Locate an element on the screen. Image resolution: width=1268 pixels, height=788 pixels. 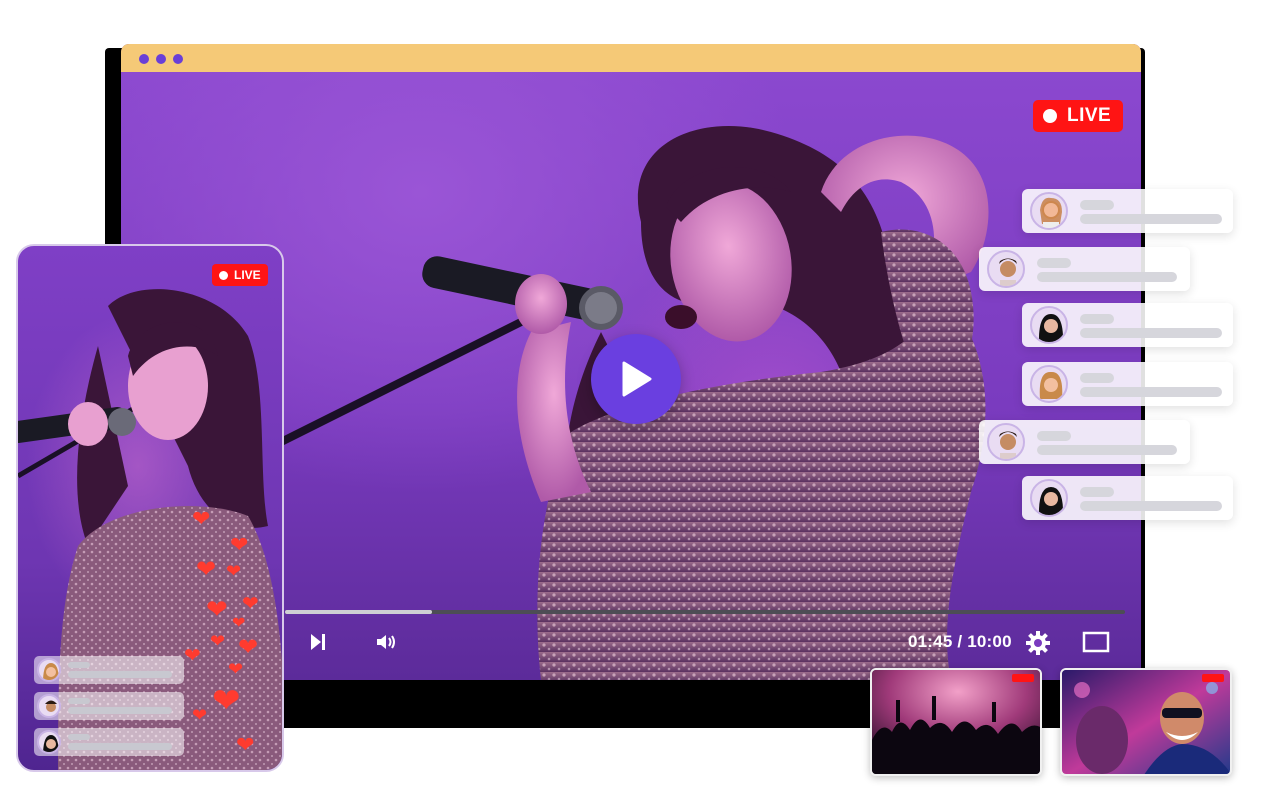
party-image is located at coordinates (1146, 722).